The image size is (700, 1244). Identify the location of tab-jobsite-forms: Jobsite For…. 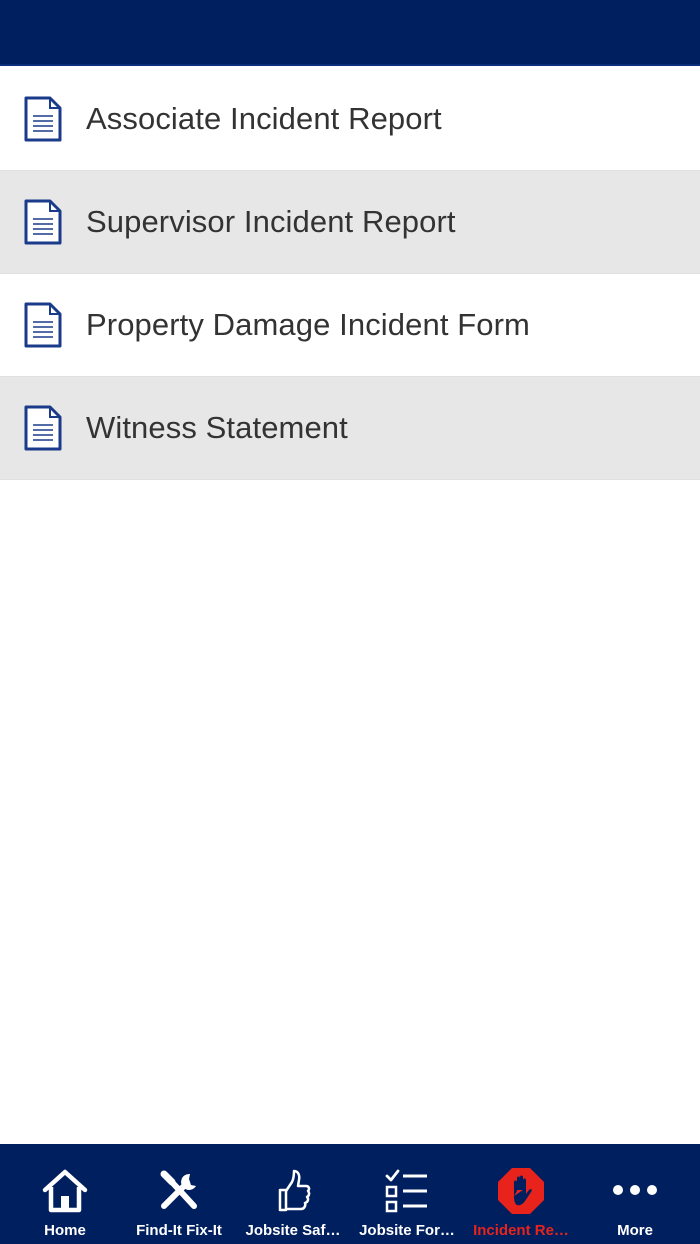
(407, 1194).